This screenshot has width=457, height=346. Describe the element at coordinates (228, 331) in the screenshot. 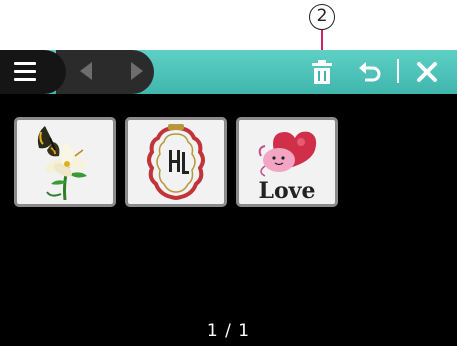

I see `page-indicator: 1 / 1` at that location.